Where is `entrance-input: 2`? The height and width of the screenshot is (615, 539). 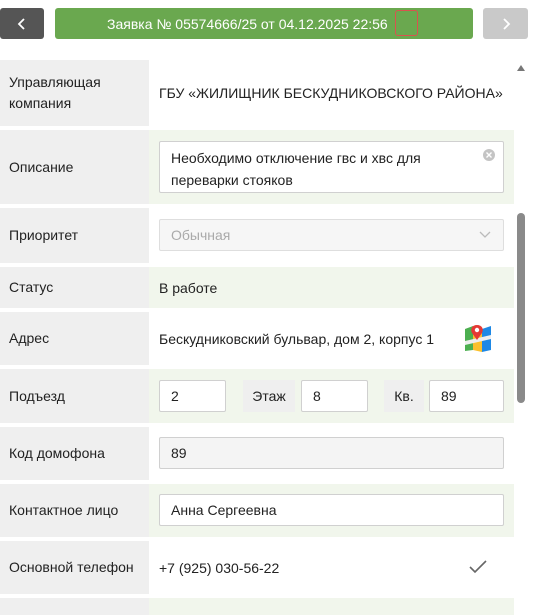 entrance-input: 2 is located at coordinates (192, 396).